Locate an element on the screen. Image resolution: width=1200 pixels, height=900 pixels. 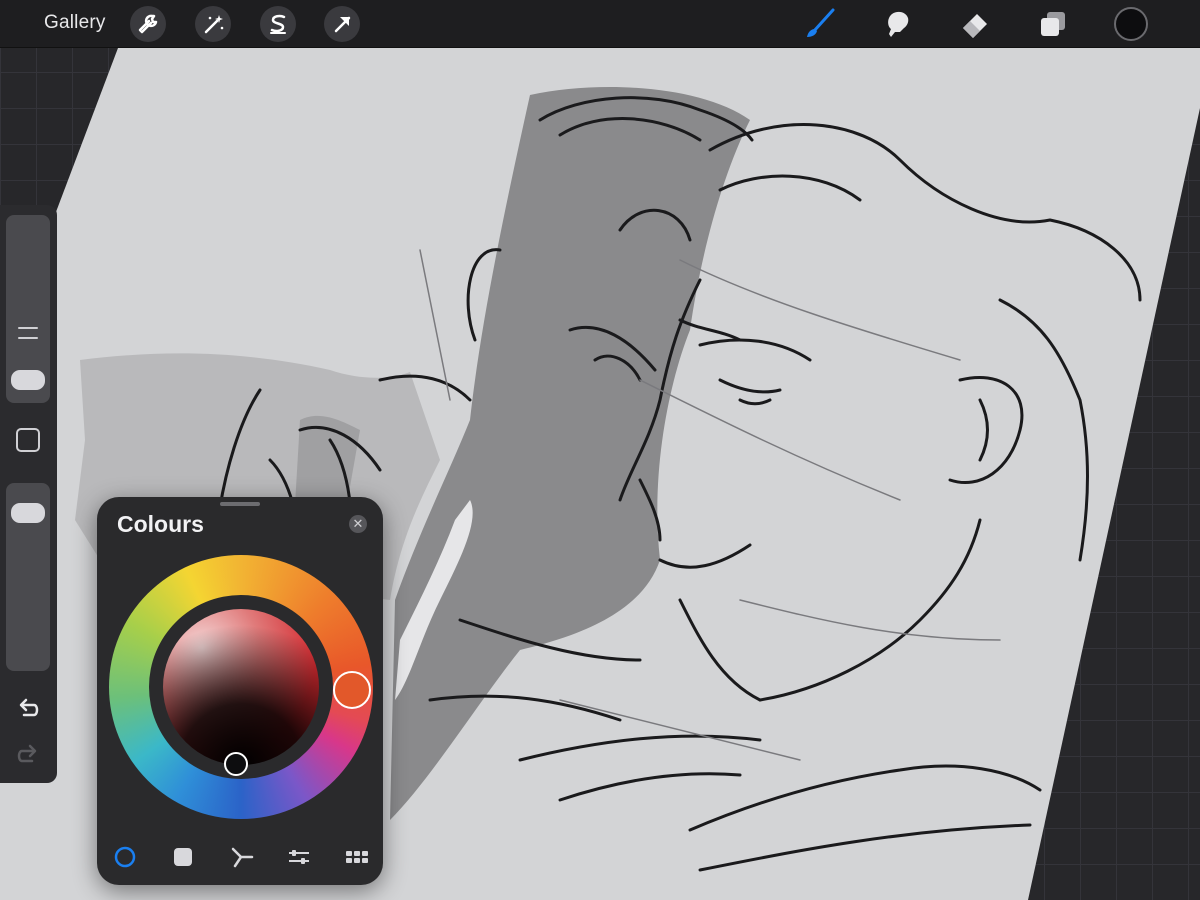
brush-opacity-slider is located at coordinates (28, 577).